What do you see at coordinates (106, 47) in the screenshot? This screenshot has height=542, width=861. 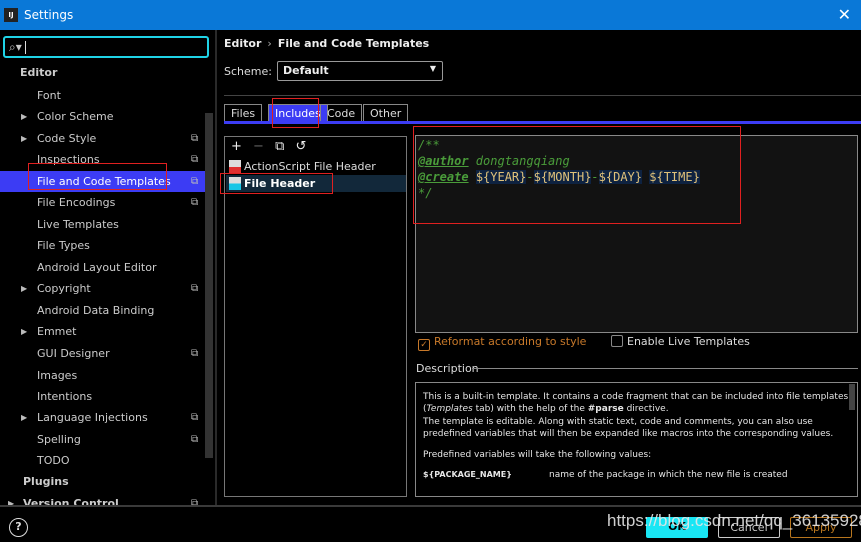 I see `search-input: ⌕▾` at bounding box center [106, 47].